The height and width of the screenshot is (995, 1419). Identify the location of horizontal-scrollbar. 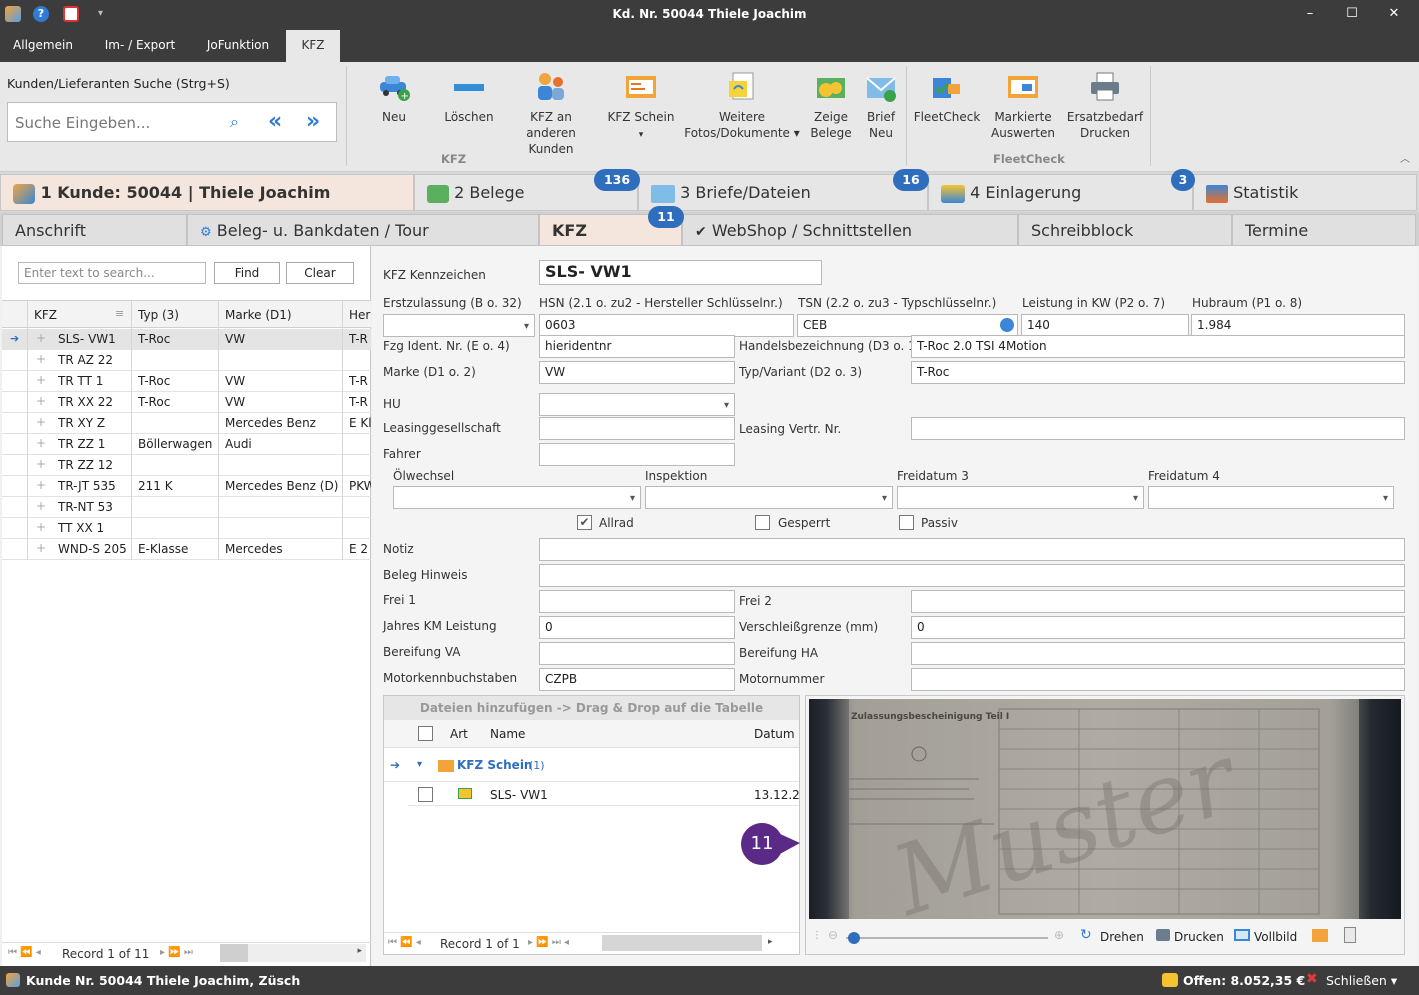
(682, 943).